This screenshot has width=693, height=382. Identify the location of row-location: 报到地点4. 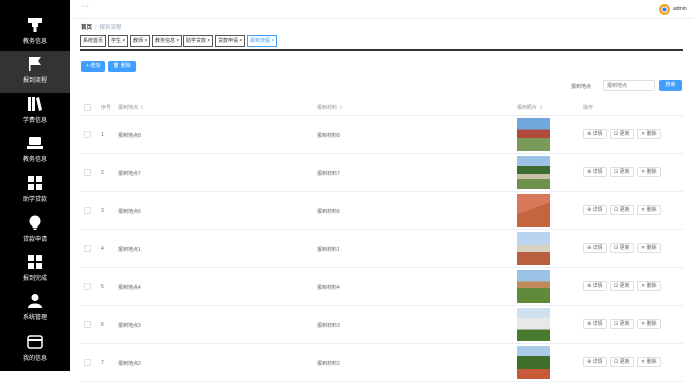
(129, 288).